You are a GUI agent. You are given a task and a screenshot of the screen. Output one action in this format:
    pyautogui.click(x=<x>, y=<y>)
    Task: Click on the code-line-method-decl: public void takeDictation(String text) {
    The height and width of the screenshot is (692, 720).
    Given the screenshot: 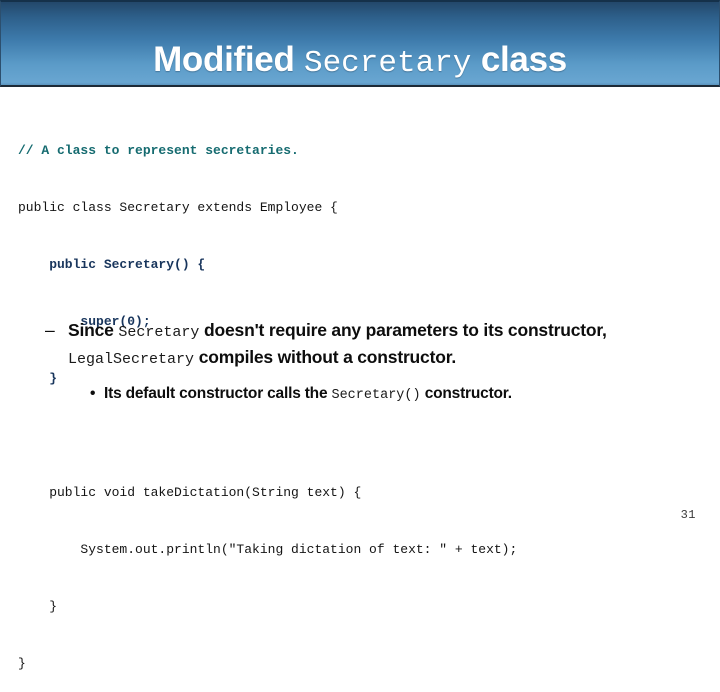 What is the action you would take?
    pyautogui.click(x=190, y=492)
    